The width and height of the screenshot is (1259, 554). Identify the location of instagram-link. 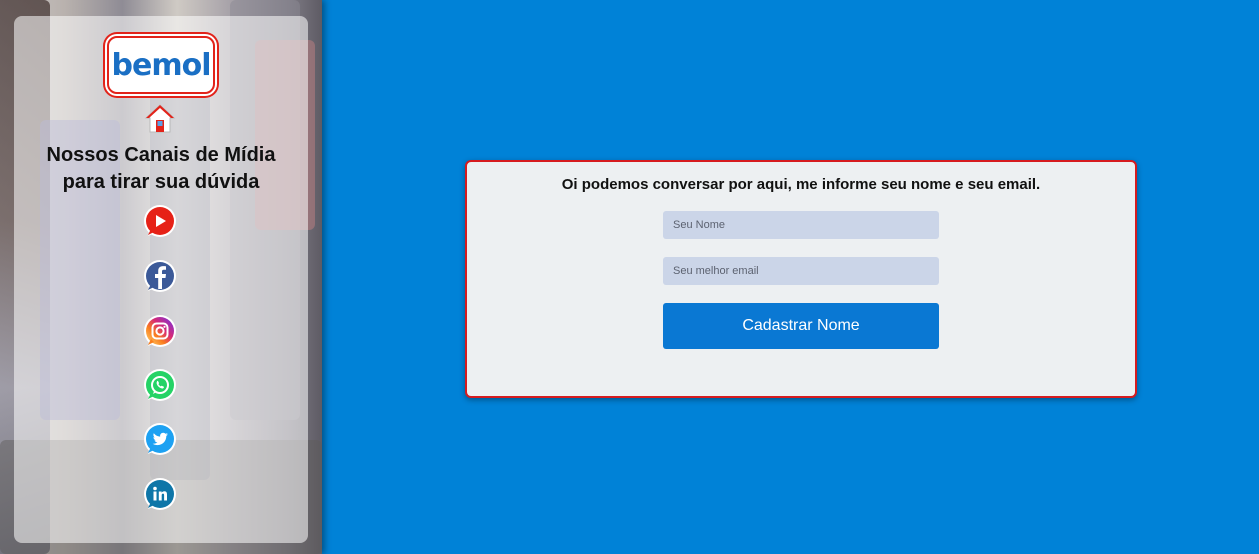
(160, 332).